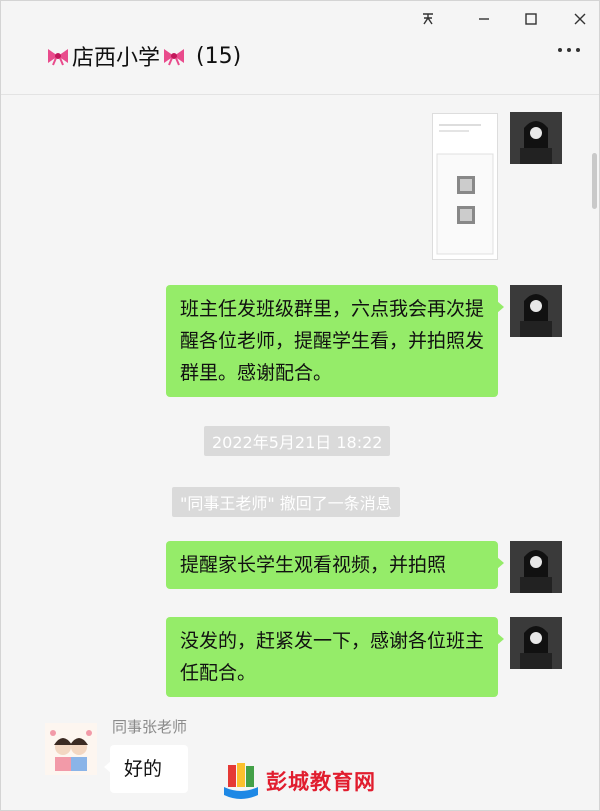 The height and width of the screenshot is (811, 600). I want to click on chat-title: 店西小学 (15), so click(143, 56).